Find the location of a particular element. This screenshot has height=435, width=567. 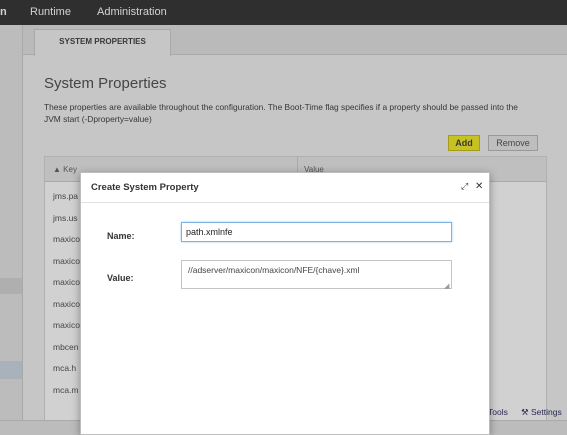

name-label: Name: is located at coordinates (121, 236).